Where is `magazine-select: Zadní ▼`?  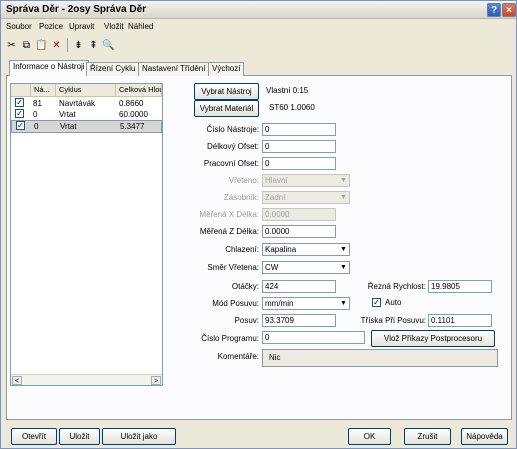
magazine-select: Zadní ▼ is located at coordinates (306, 197).